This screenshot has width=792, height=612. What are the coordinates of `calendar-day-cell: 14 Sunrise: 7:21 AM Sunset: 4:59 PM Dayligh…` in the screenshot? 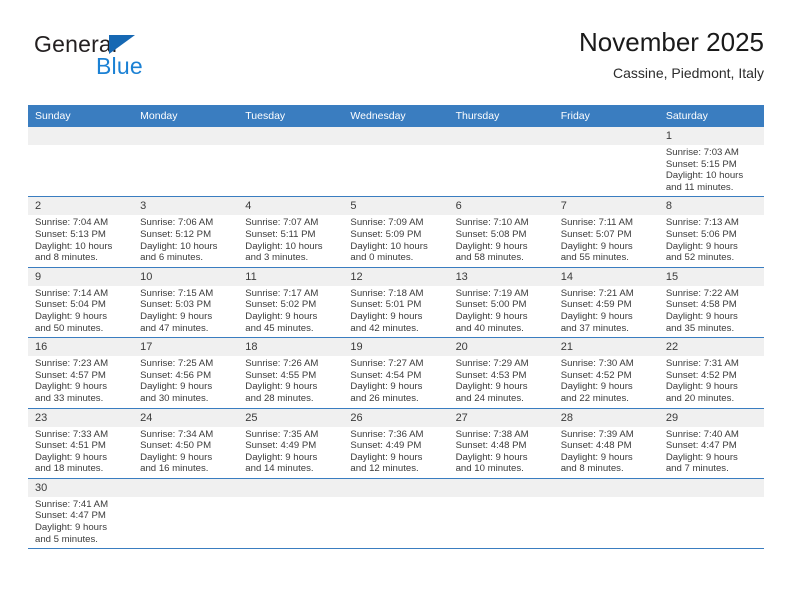 It's located at (606, 303).